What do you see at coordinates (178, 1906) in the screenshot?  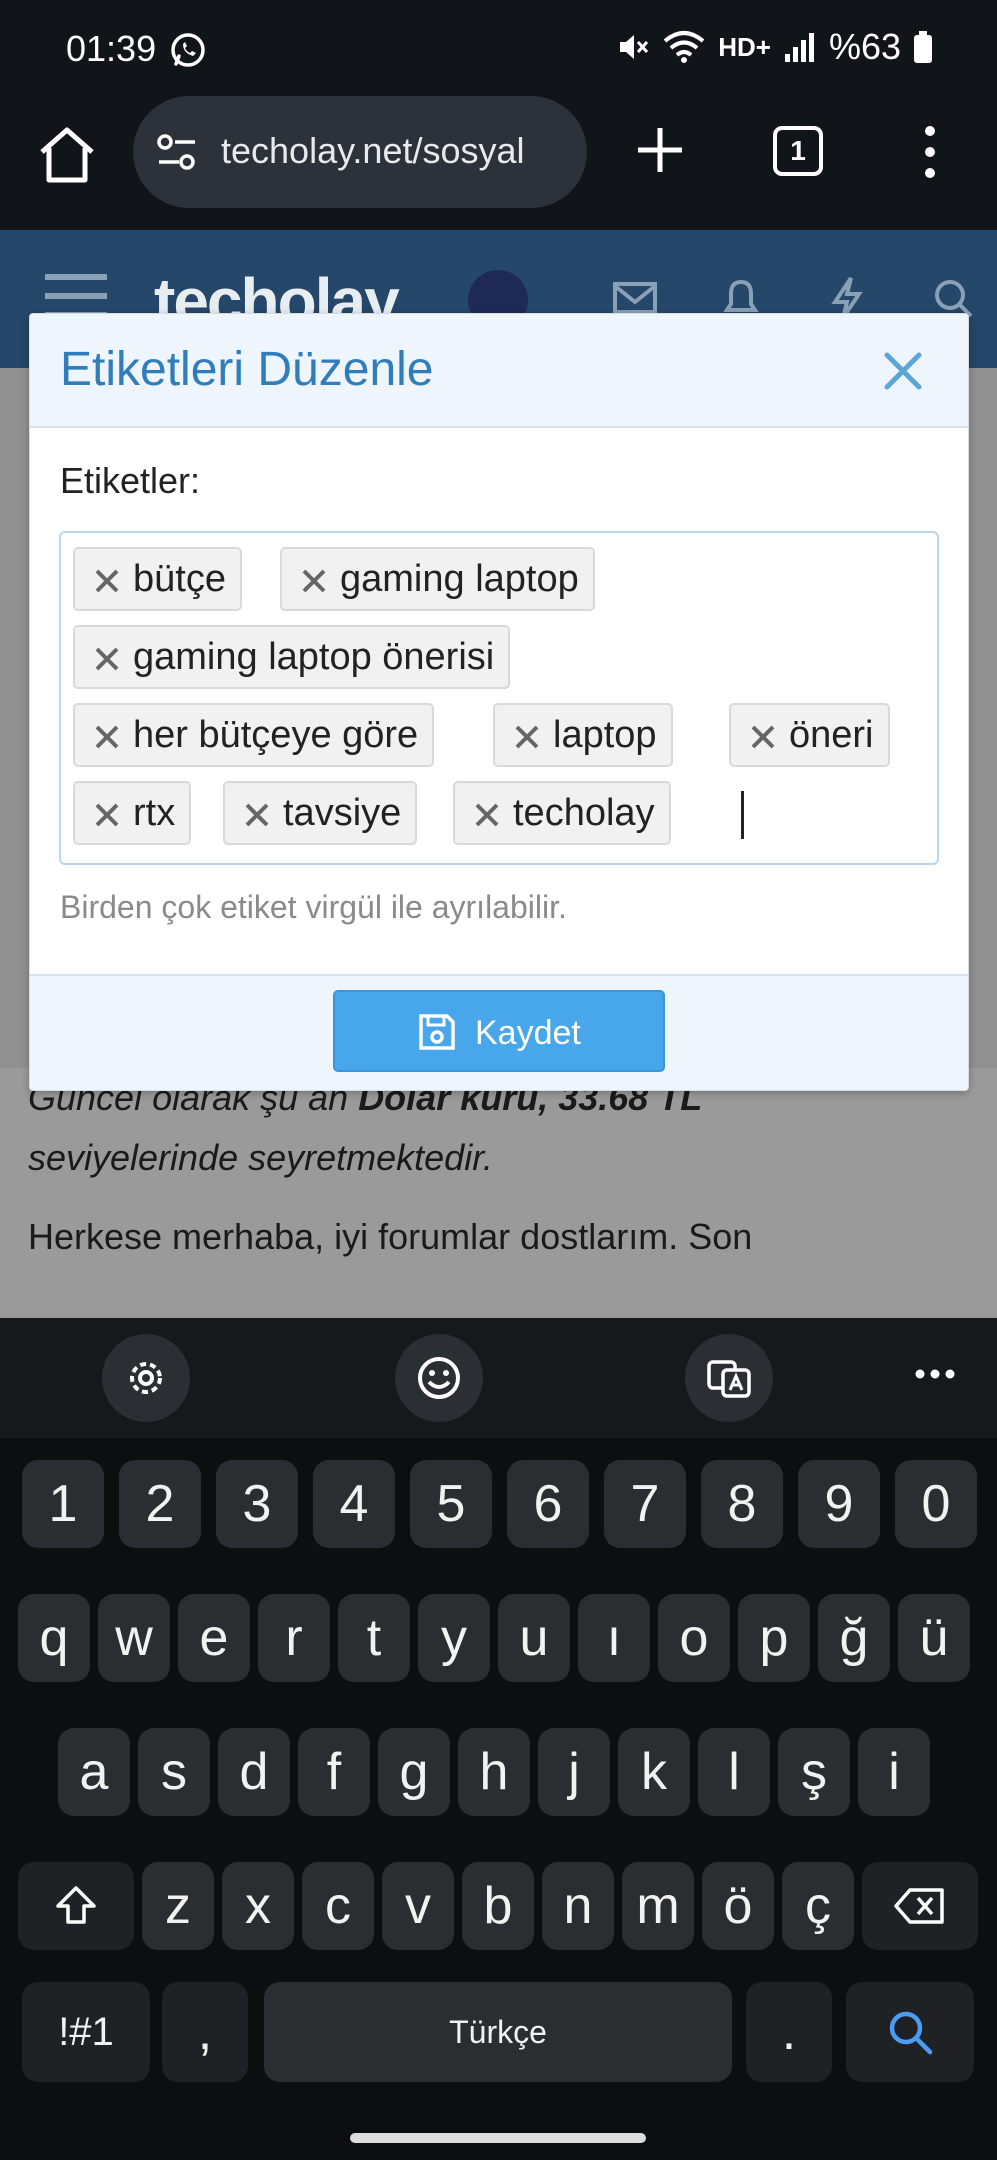 I see `key: z` at bounding box center [178, 1906].